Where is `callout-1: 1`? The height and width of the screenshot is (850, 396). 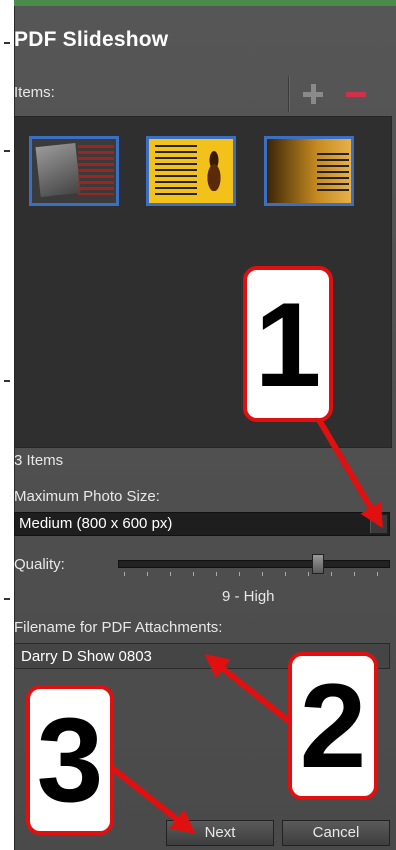 callout-1: 1 is located at coordinates (288, 344).